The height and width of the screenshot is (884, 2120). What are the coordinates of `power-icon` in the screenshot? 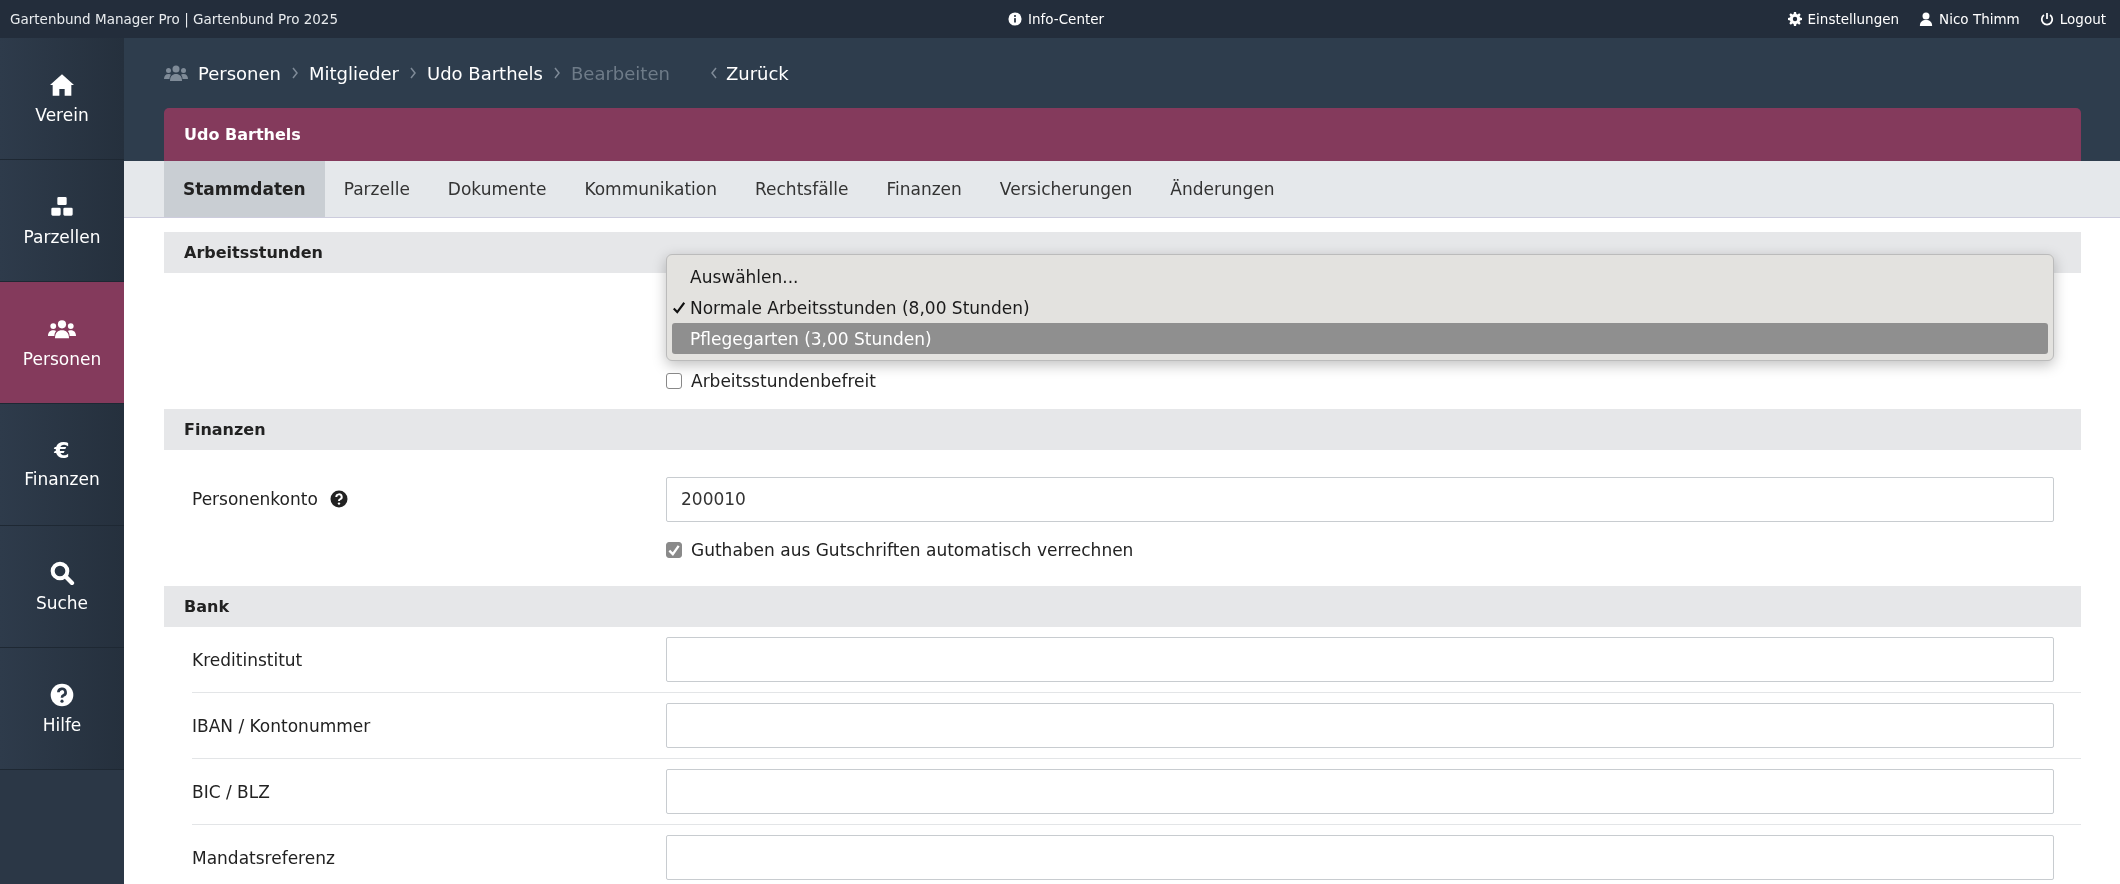 It's located at (2046, 19).